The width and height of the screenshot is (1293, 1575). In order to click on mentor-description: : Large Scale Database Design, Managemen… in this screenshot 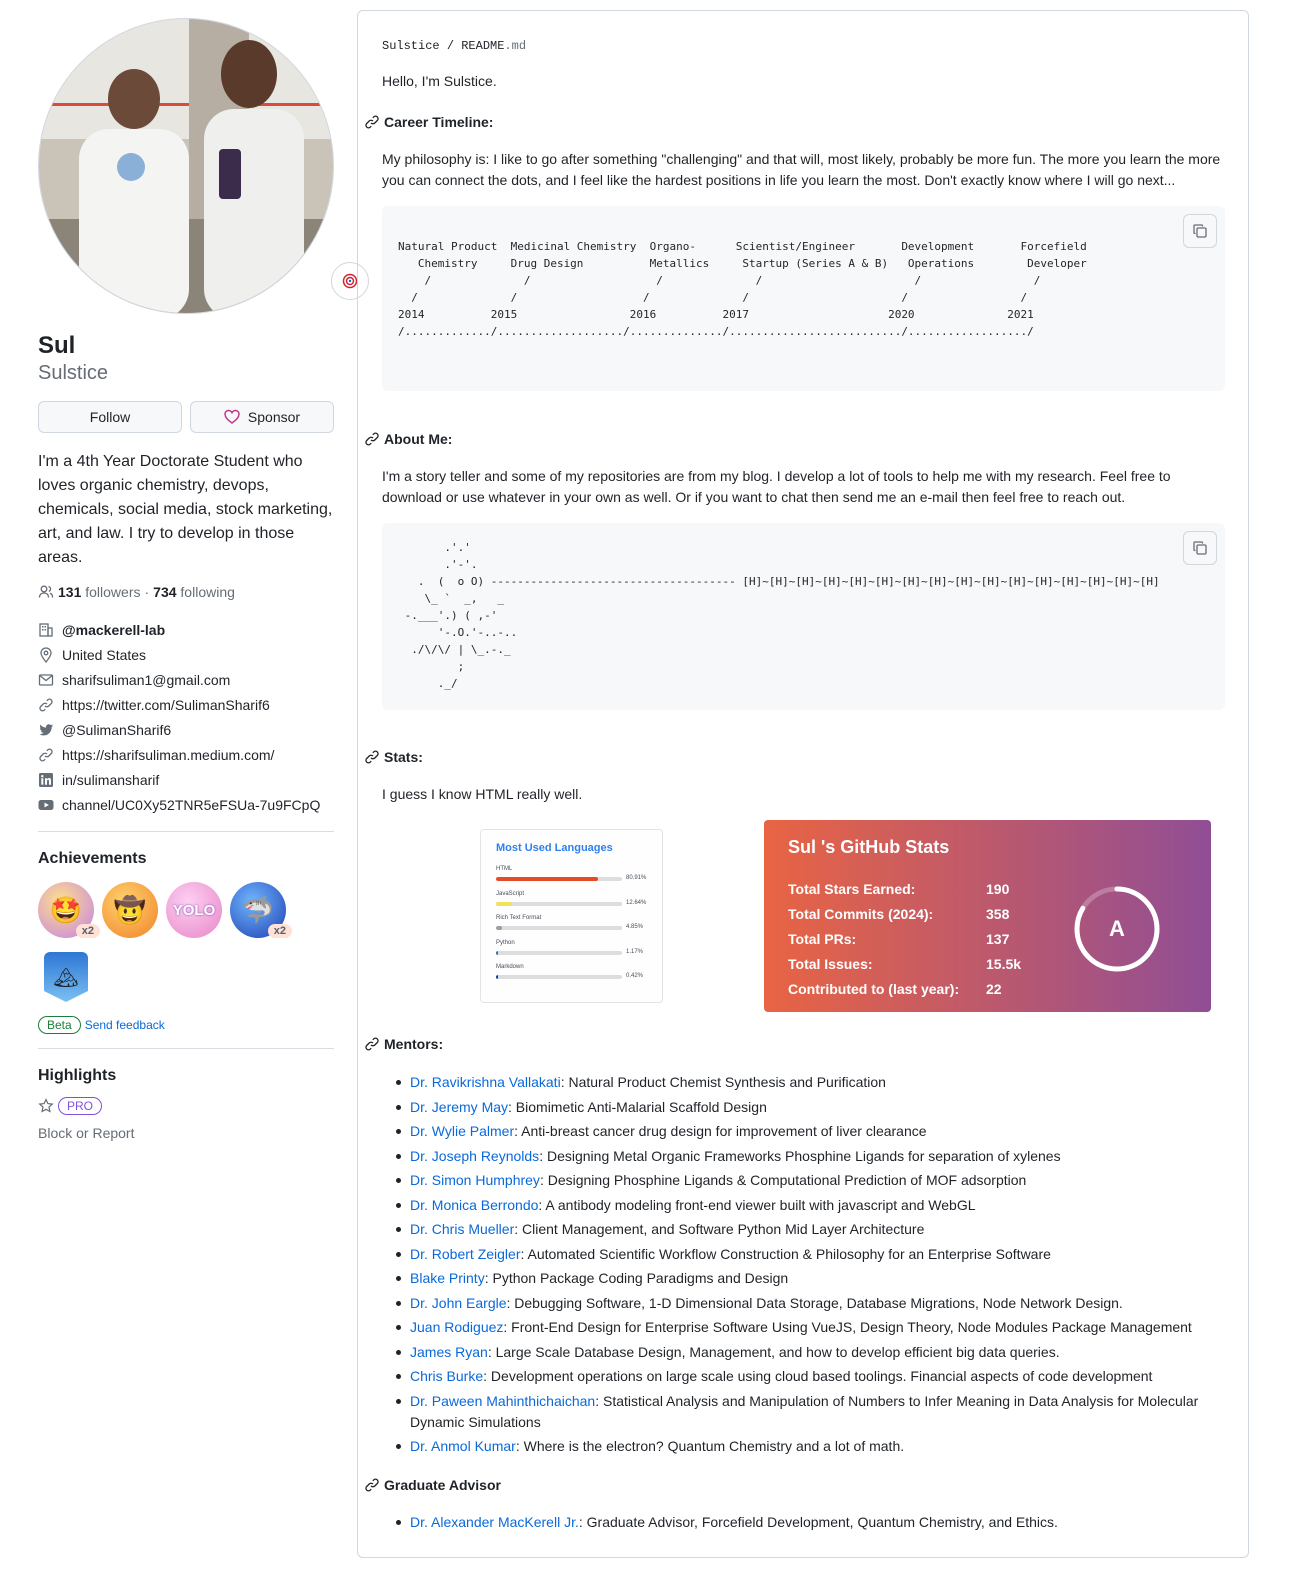, I will do `click(773, 1351)`.